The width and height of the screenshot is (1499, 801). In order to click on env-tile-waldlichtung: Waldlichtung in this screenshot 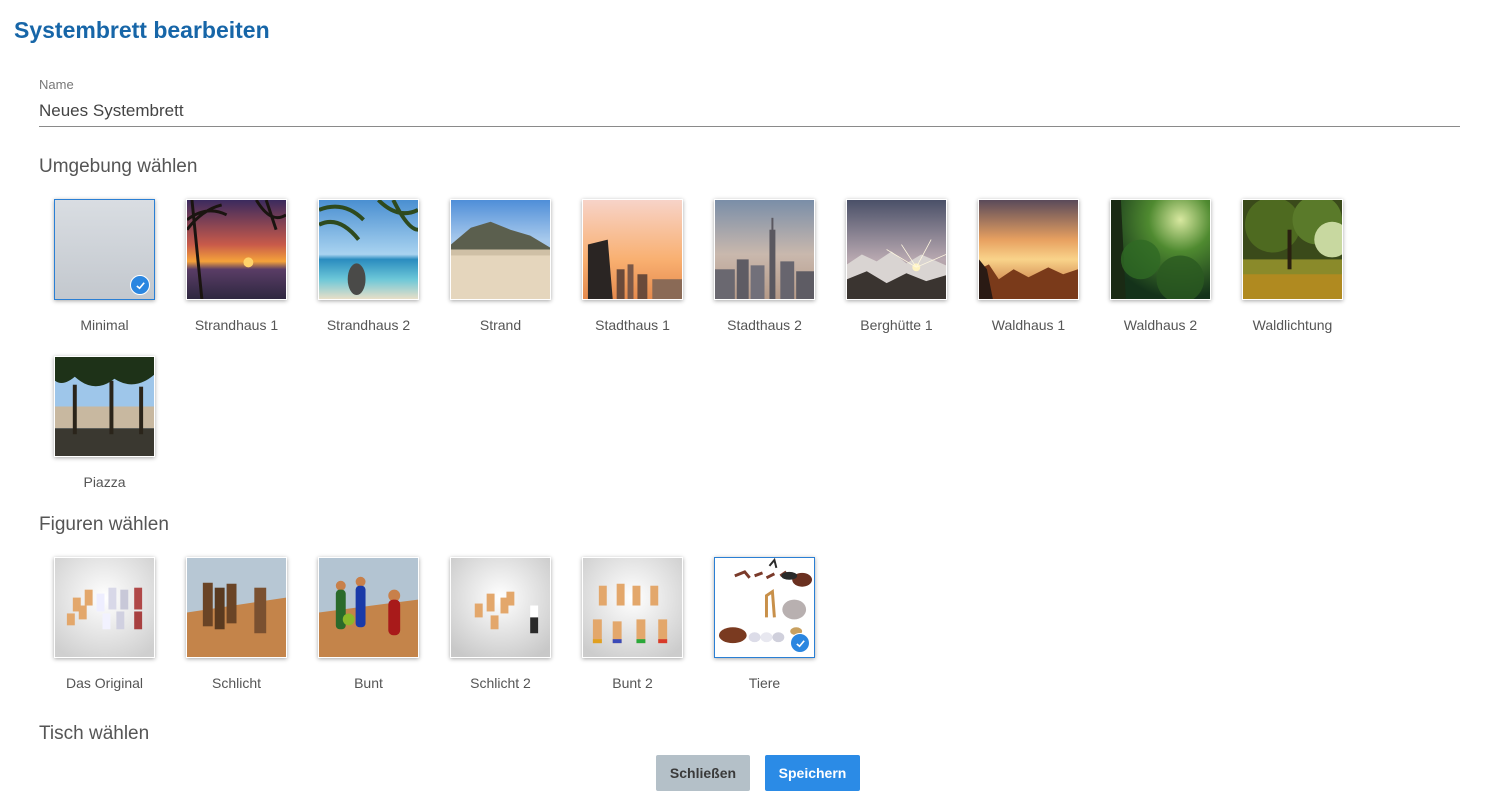, I will do `click(1292, 266)`.